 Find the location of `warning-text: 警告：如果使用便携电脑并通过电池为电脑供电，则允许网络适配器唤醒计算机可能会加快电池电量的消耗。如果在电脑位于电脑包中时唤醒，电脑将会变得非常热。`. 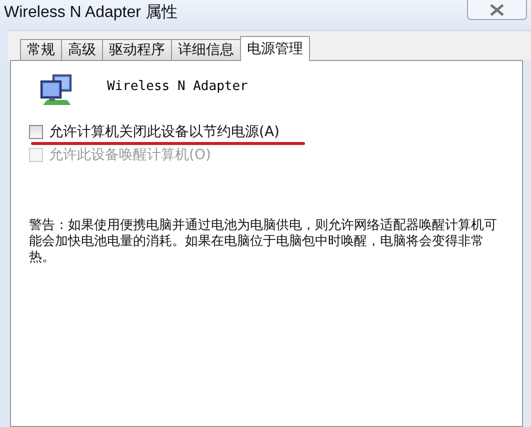

warning-text: 警告：如果使用便携电脑并通过电池为电脑供电，则允许网络适配器唤醒计算机可能会加快电池电量的消耗。如果在电脑位于电脑包中时唤醒，电脑将会变得非常热。 is located at coordinates (263, 242).